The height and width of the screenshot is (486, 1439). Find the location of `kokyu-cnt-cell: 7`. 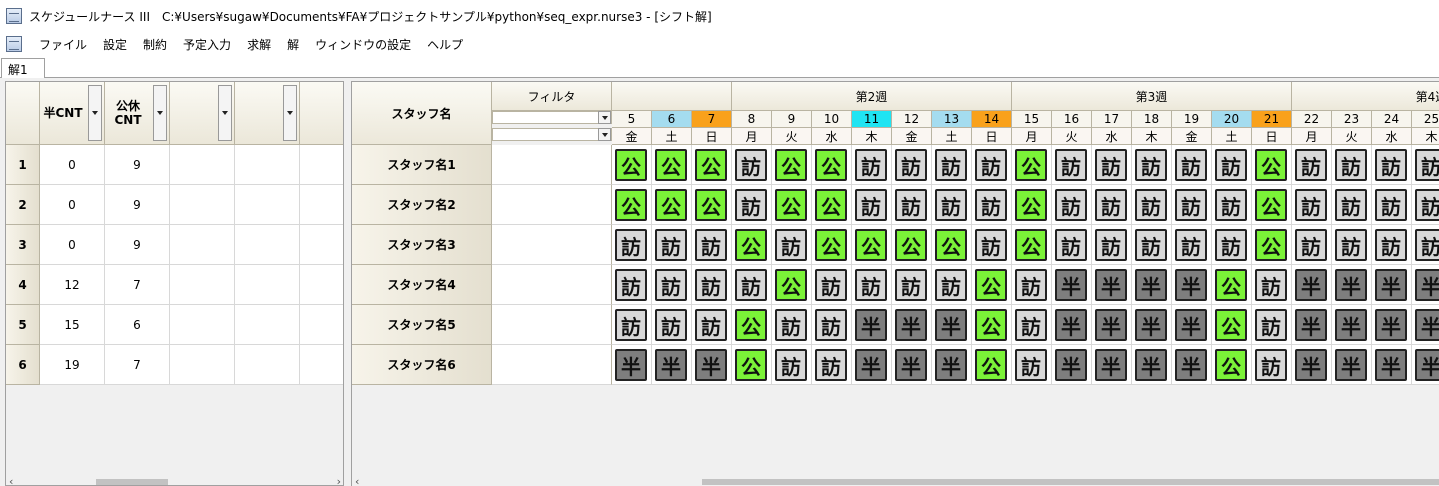

kokyu-cnt-cell: 7 is located at coordinates (137, 365).